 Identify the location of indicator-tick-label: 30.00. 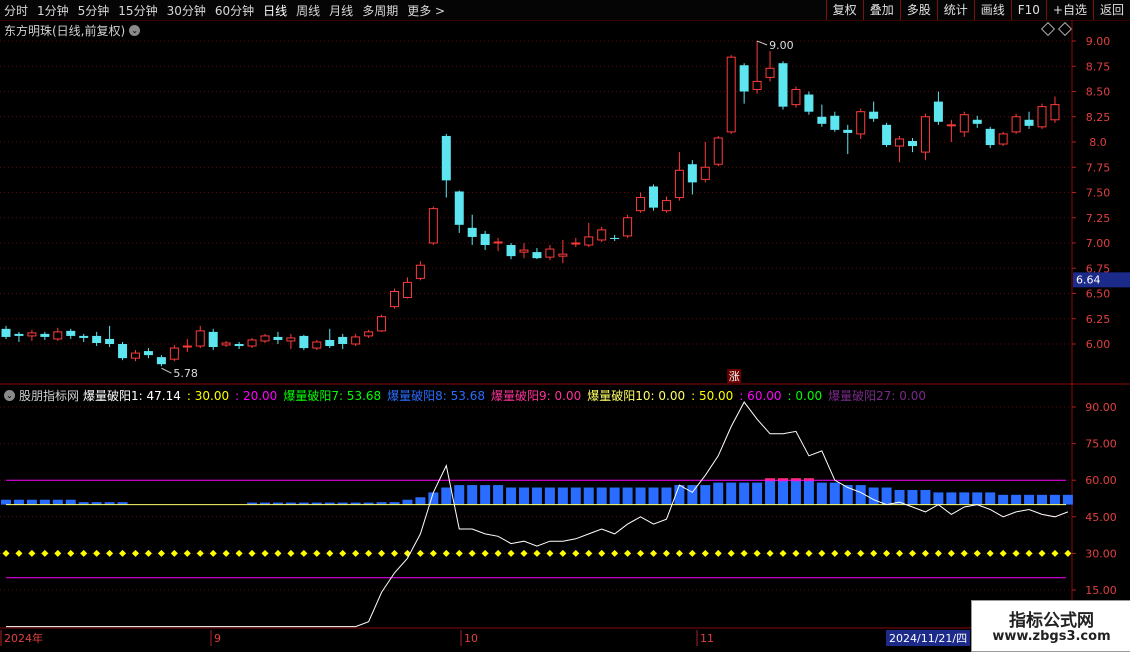
(1101, 553).